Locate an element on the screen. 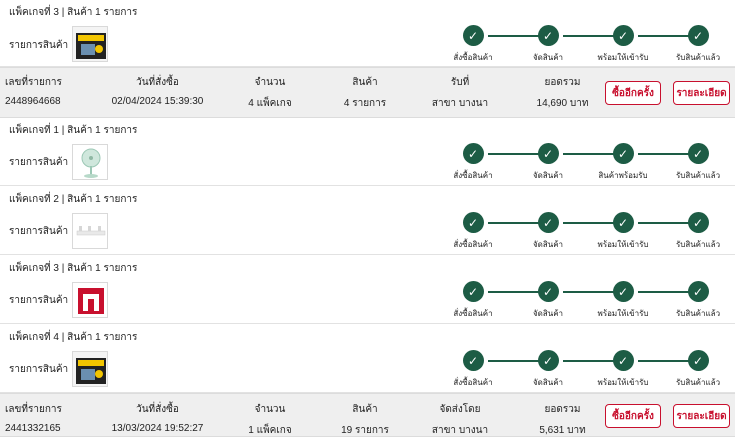 The image size is (735, 437). column-value: 2441332165 is located at coordinates (33, 428).